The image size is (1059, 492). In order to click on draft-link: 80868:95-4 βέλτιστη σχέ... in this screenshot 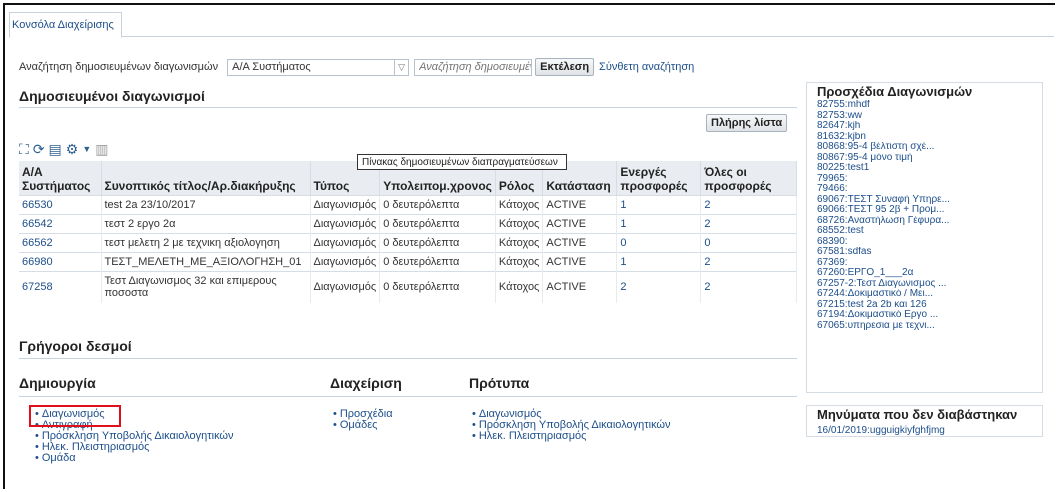, I will do `click(927, 147)`.